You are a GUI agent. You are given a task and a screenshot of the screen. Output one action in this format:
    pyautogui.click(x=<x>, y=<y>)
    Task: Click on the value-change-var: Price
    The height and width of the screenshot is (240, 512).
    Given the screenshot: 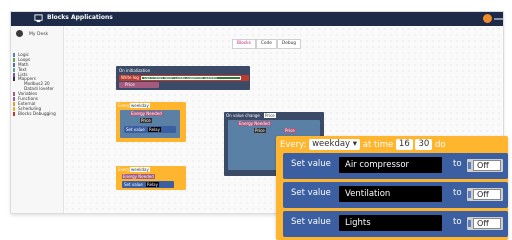 What is the action you would take?
    pyautogui.click(x=270, y=115)
    